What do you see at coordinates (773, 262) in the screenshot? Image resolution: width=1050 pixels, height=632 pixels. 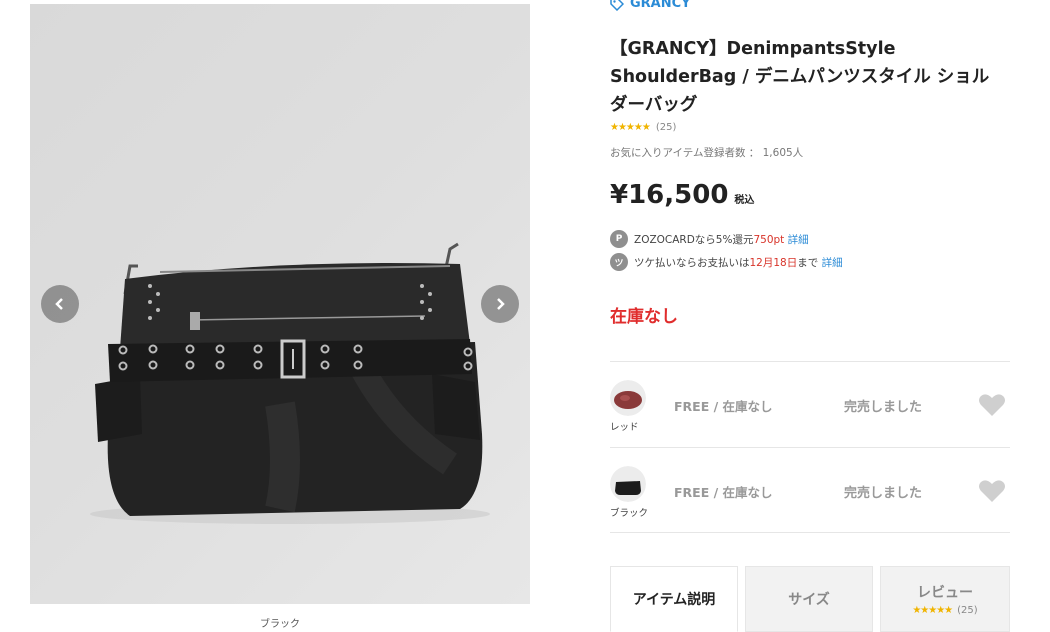 I see `tsuke-date: 12月18日` at bounding box center [773, 262].